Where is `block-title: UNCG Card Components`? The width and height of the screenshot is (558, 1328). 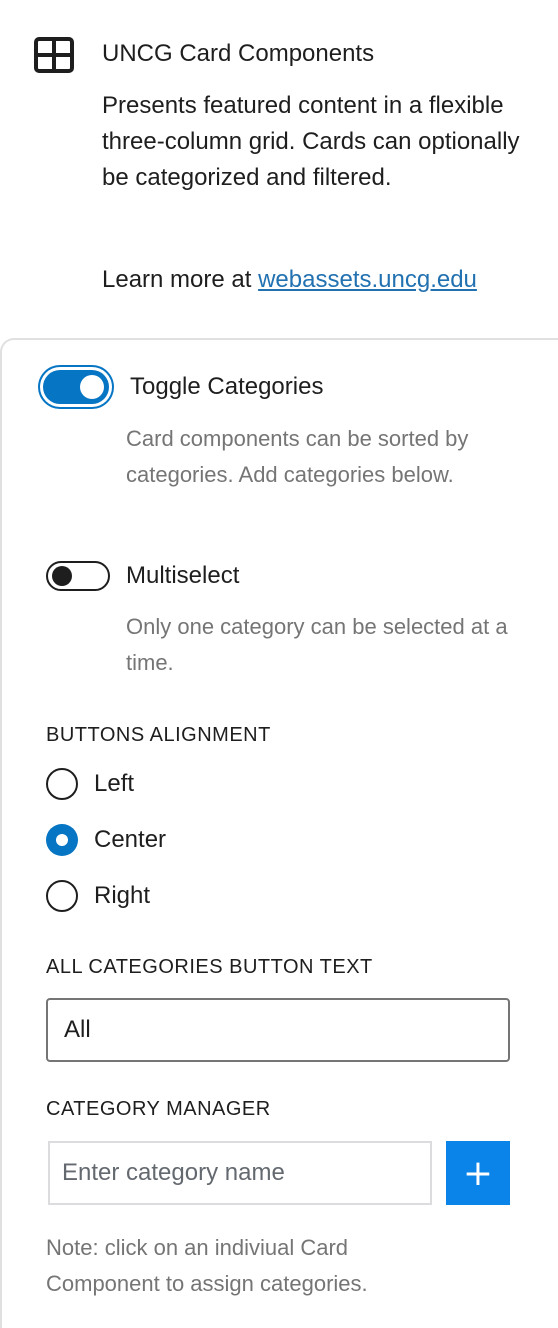 block-title: UNCG Card Components is located at coordinates (238, 53).